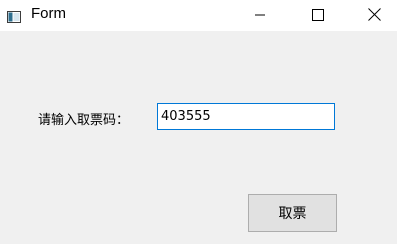 This screenshot has height=244, width=397. I want to click on ticket-code-label: 请输入取票码：, so click(84, 120).